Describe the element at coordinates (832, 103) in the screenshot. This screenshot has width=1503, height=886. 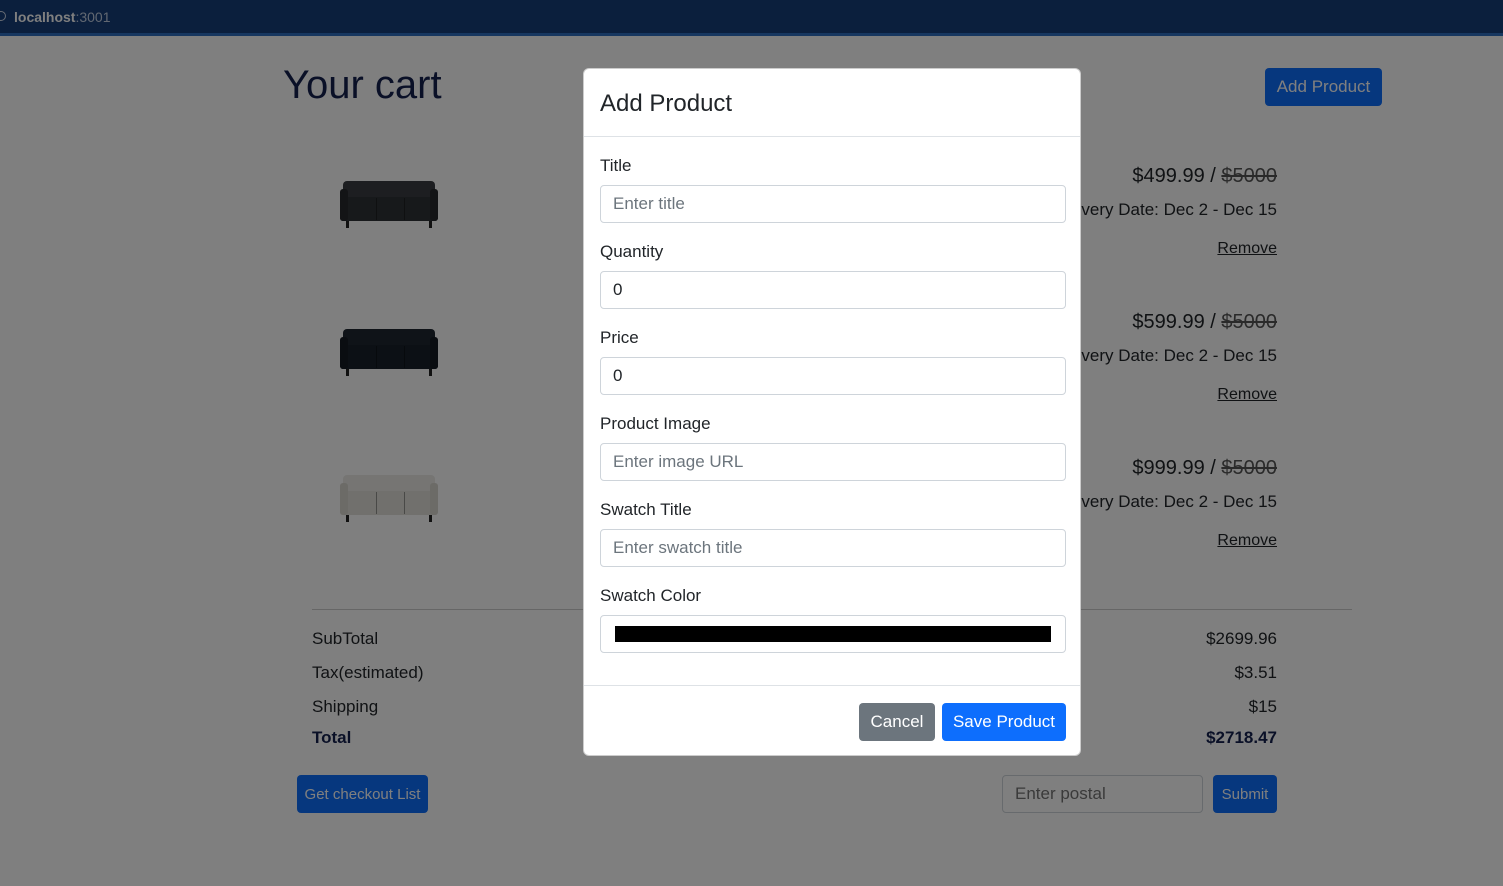
I see `modal-header: Add Product` at that location.